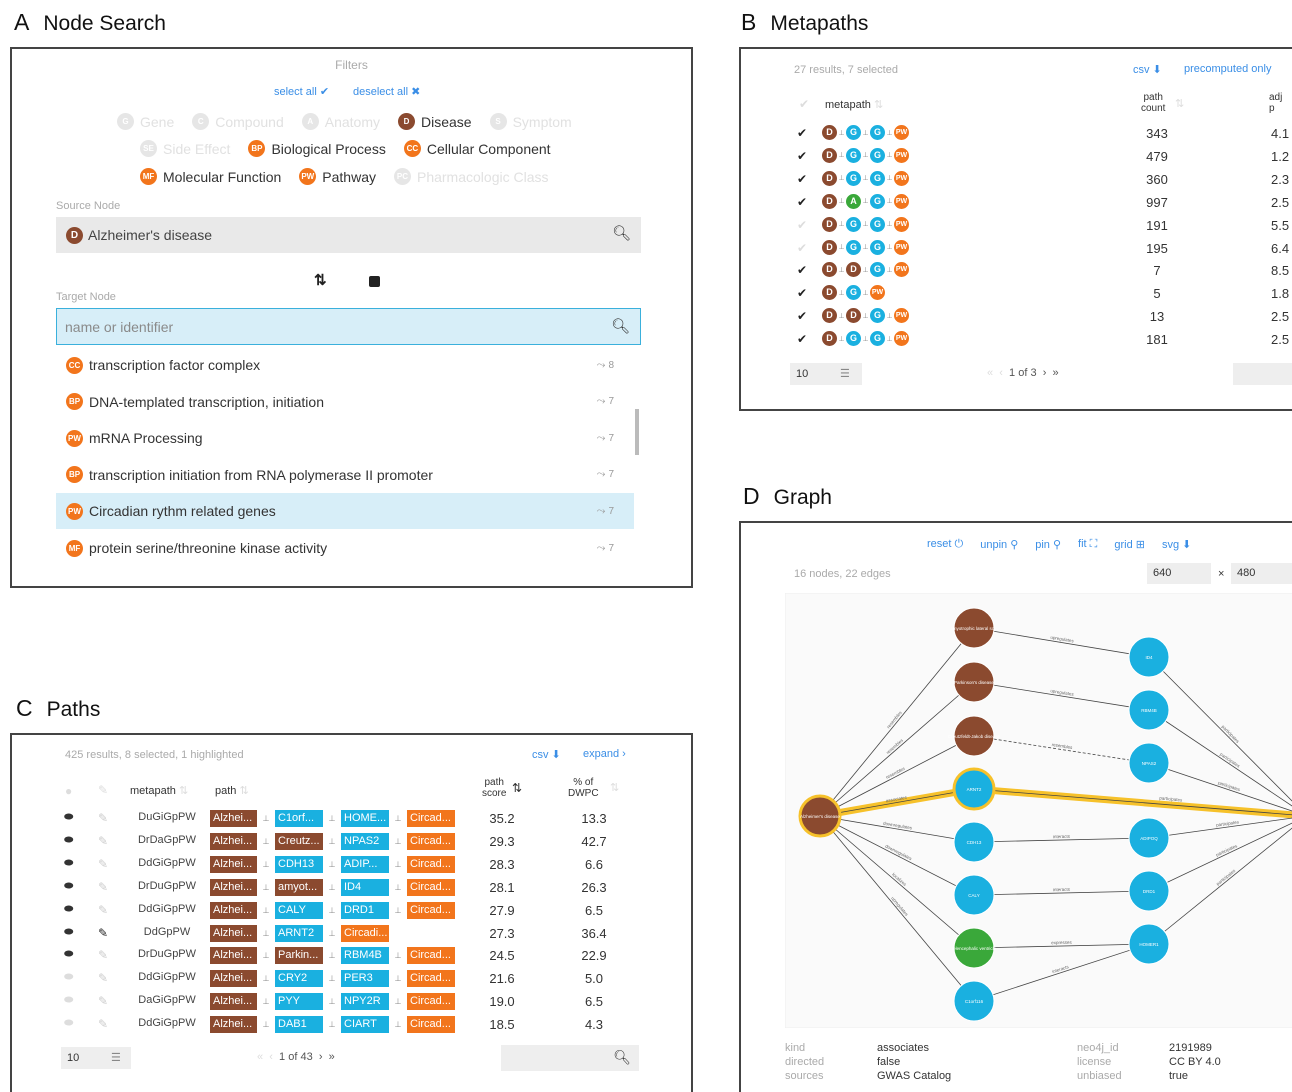  I want to click on dropdown-option: PW Circadian rythm related genes ⤳ 7, so click(345, 511).